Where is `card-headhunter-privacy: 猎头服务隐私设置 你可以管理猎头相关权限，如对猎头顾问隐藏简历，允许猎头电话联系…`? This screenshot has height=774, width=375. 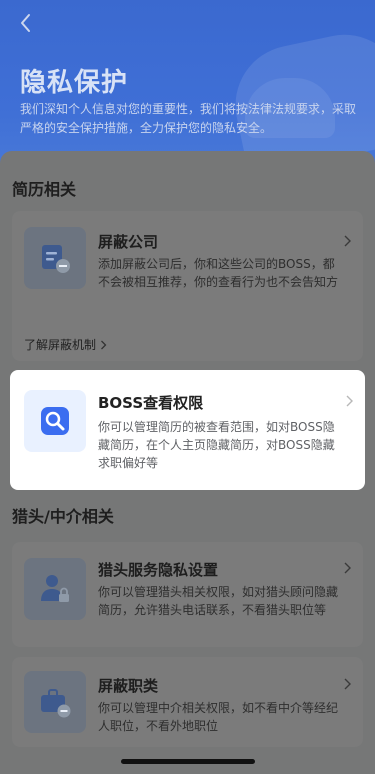
card-headhunter-privacy: 猎头服务隐私设置 你可以管理猎头相关权限，如对猎头顾问隐藏简历，允许猎头电话联系… is located at coordinates (187, 594).